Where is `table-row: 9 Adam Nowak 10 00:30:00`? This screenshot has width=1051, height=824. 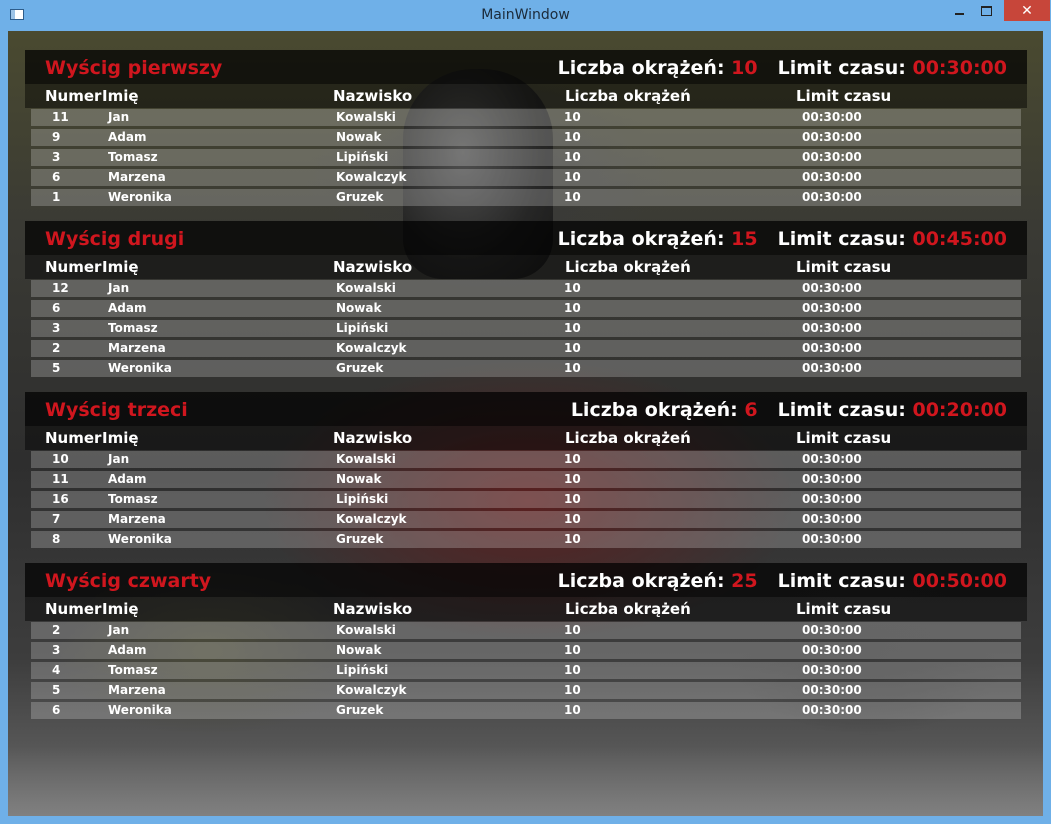
table-row: 9 Adam Nowak 10 00:30:00 is located at coordinates (526, 137).